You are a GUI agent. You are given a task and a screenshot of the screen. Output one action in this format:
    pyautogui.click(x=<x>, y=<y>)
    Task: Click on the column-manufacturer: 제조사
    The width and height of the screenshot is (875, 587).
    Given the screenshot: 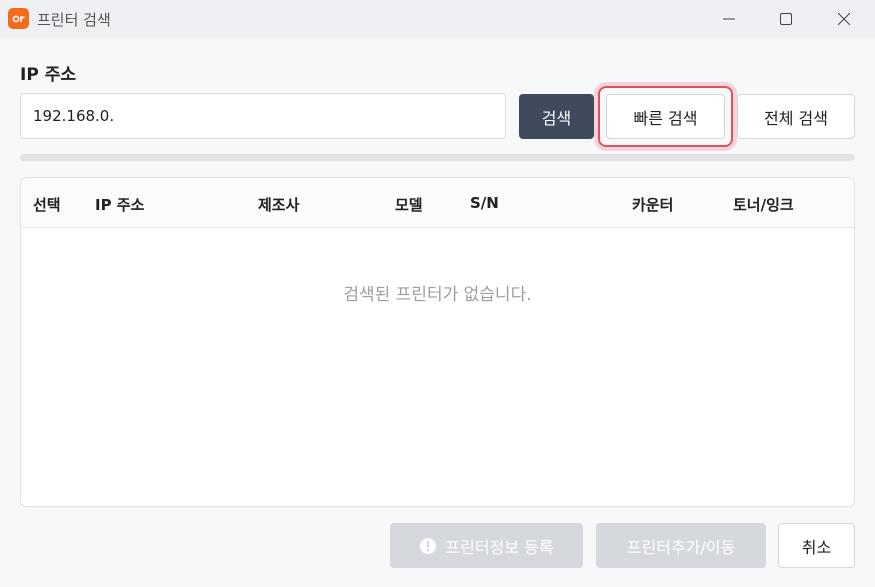 What is the action you would take?
    pyautogui.click(x=278, y=204)
    